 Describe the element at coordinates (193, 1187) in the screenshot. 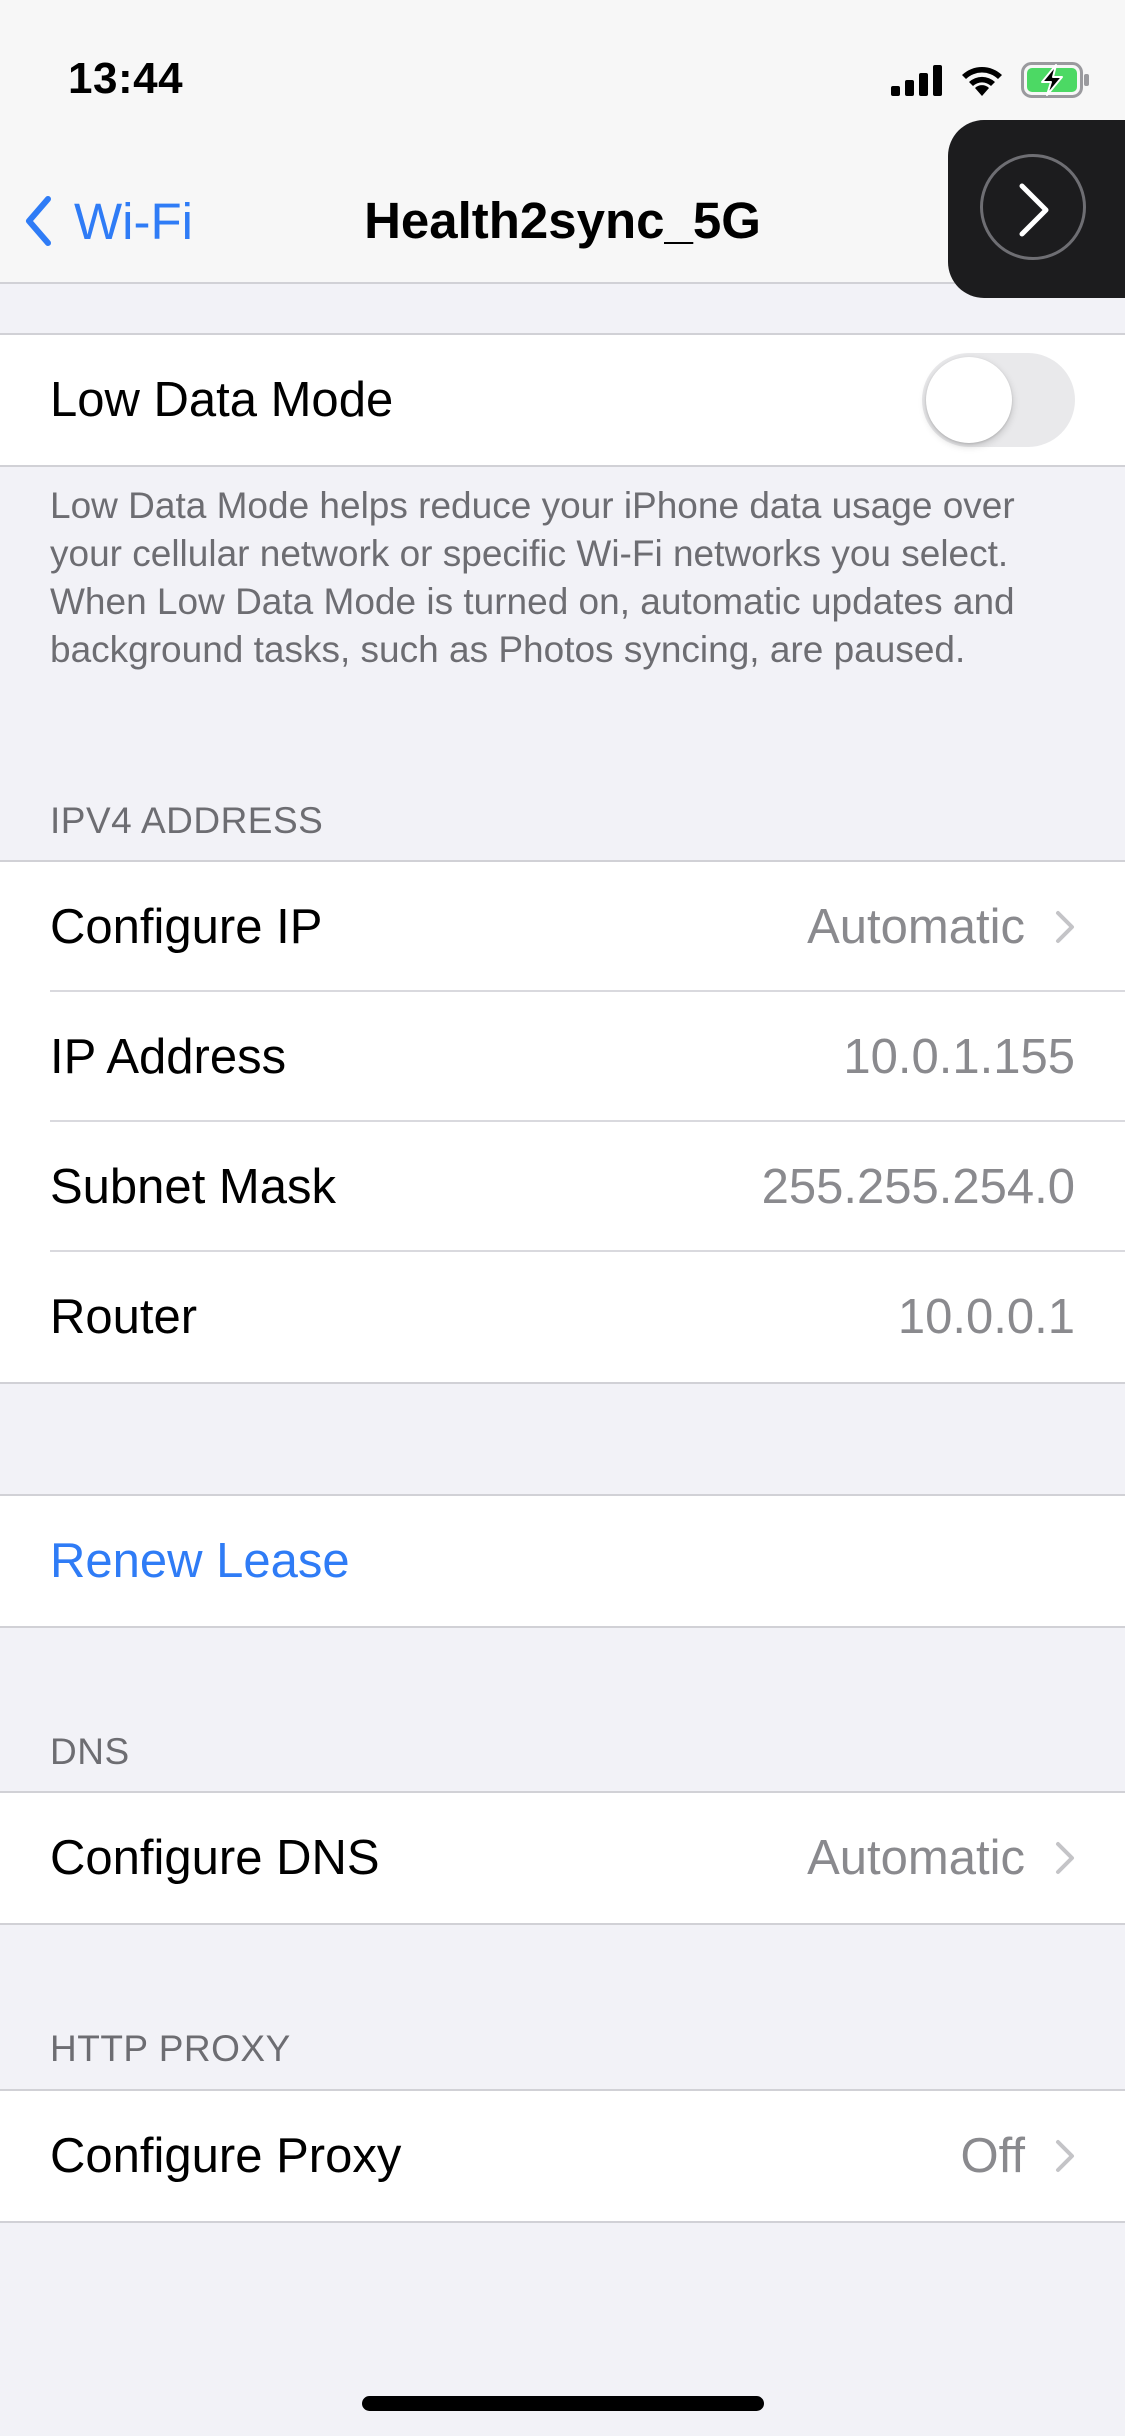

I see `subnet-mask-label: Subnet Mask` at that location.